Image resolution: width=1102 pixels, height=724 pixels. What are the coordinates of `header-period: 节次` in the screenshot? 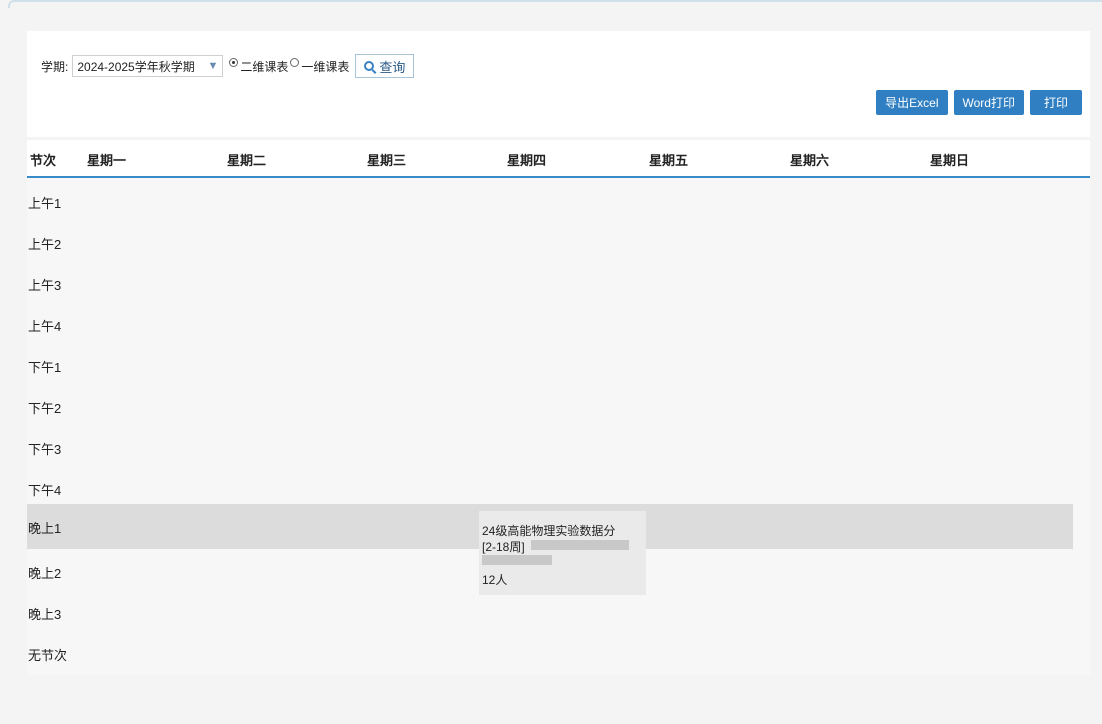 It's located at (43, 160).